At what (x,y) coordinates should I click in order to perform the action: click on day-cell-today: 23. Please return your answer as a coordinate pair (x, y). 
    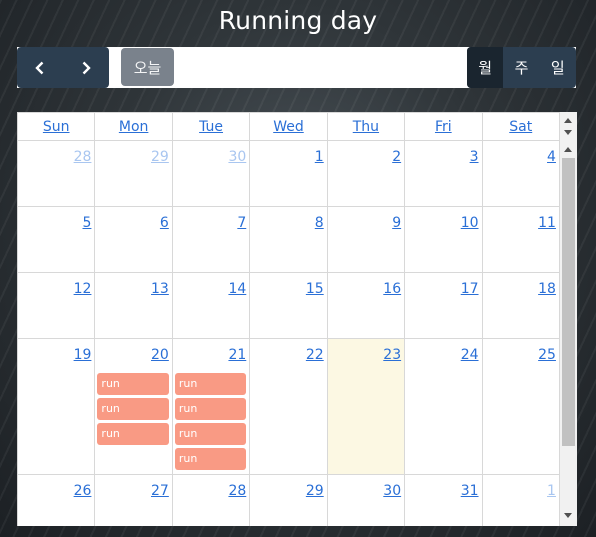
    Looking at the image, I should click on (366, 406).